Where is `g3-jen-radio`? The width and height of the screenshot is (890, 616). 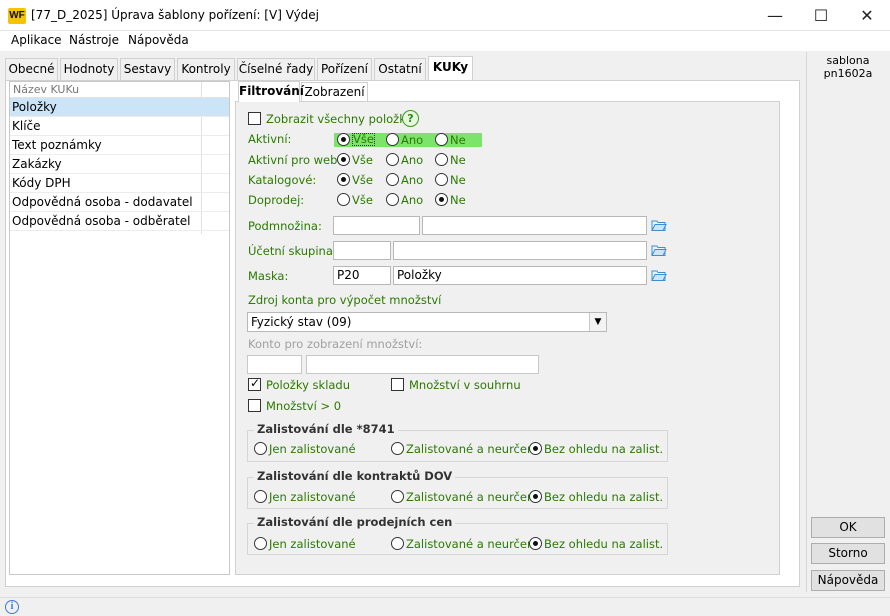
g3-jen-radio is located at coordinates (260, 543).